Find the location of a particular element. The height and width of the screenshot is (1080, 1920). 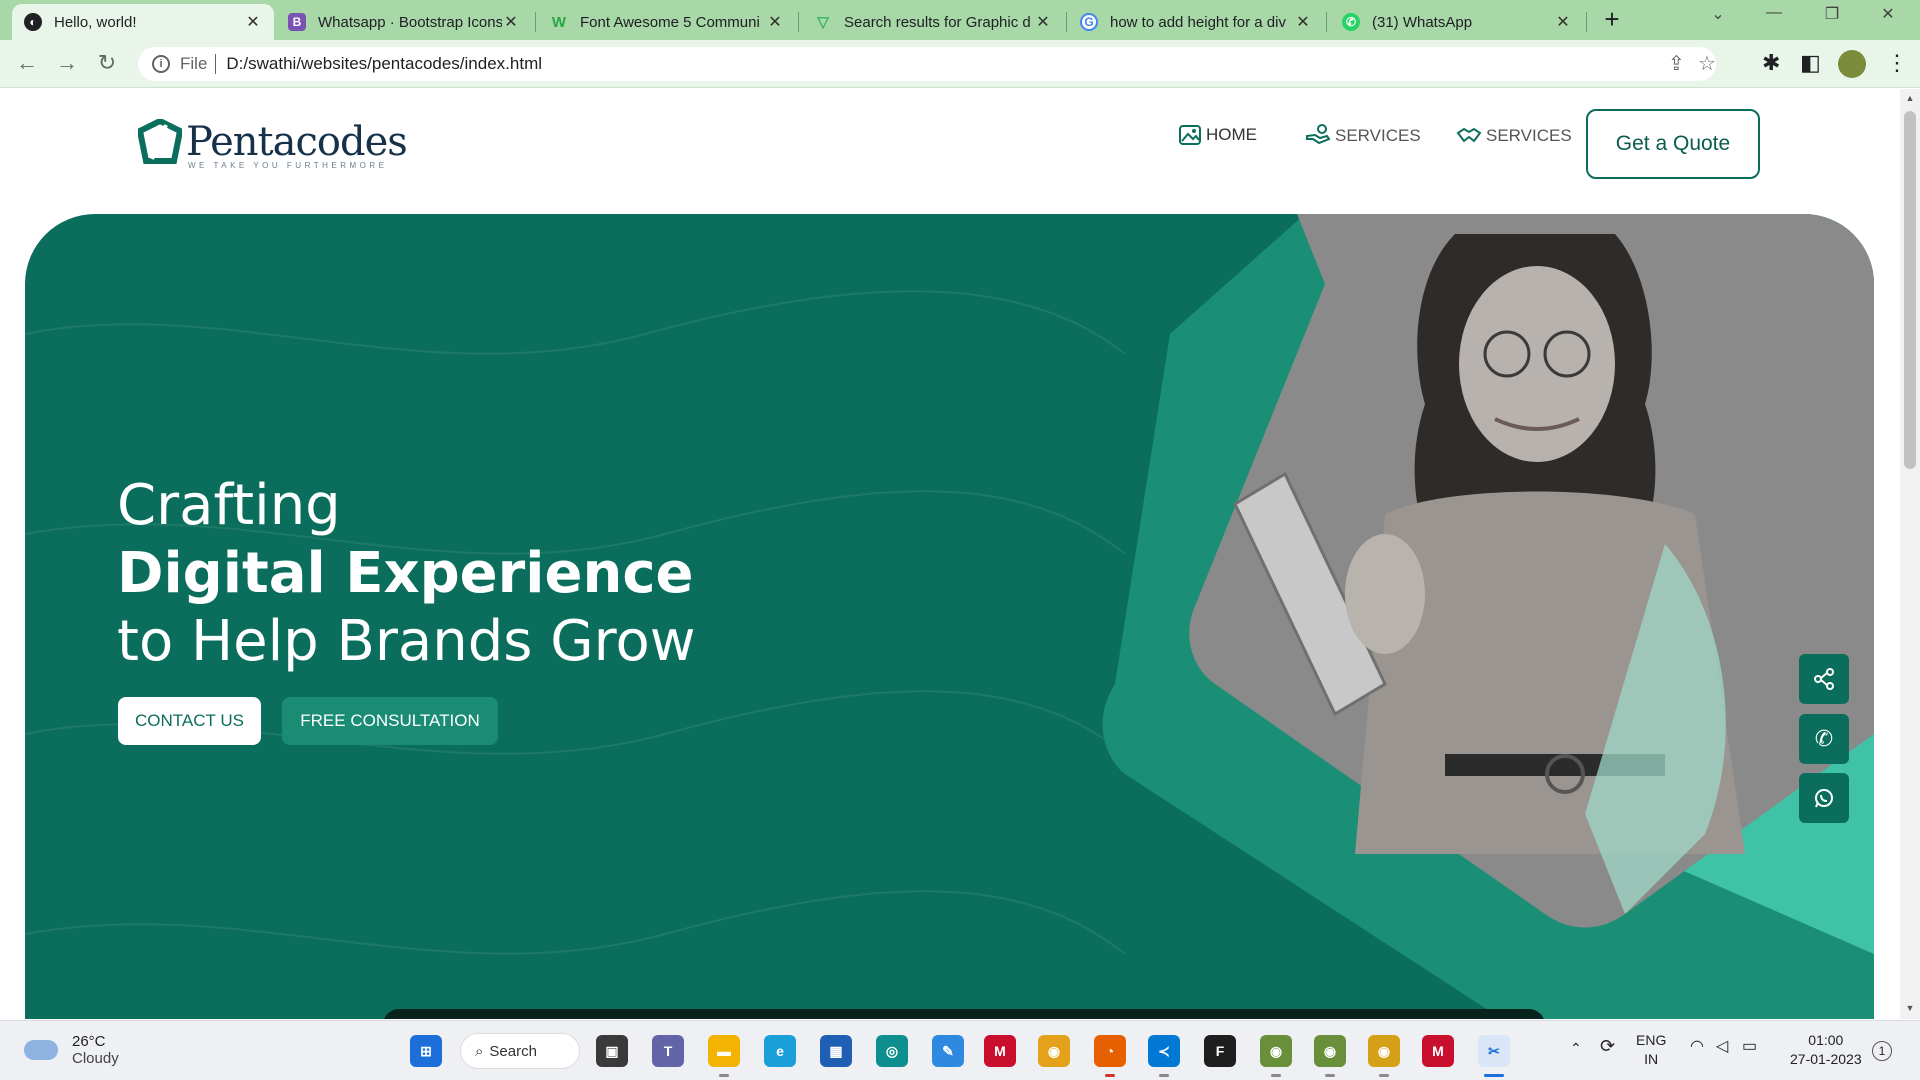

menu-kebab-icon: ⋮ is located at coordinates (1897, 63).